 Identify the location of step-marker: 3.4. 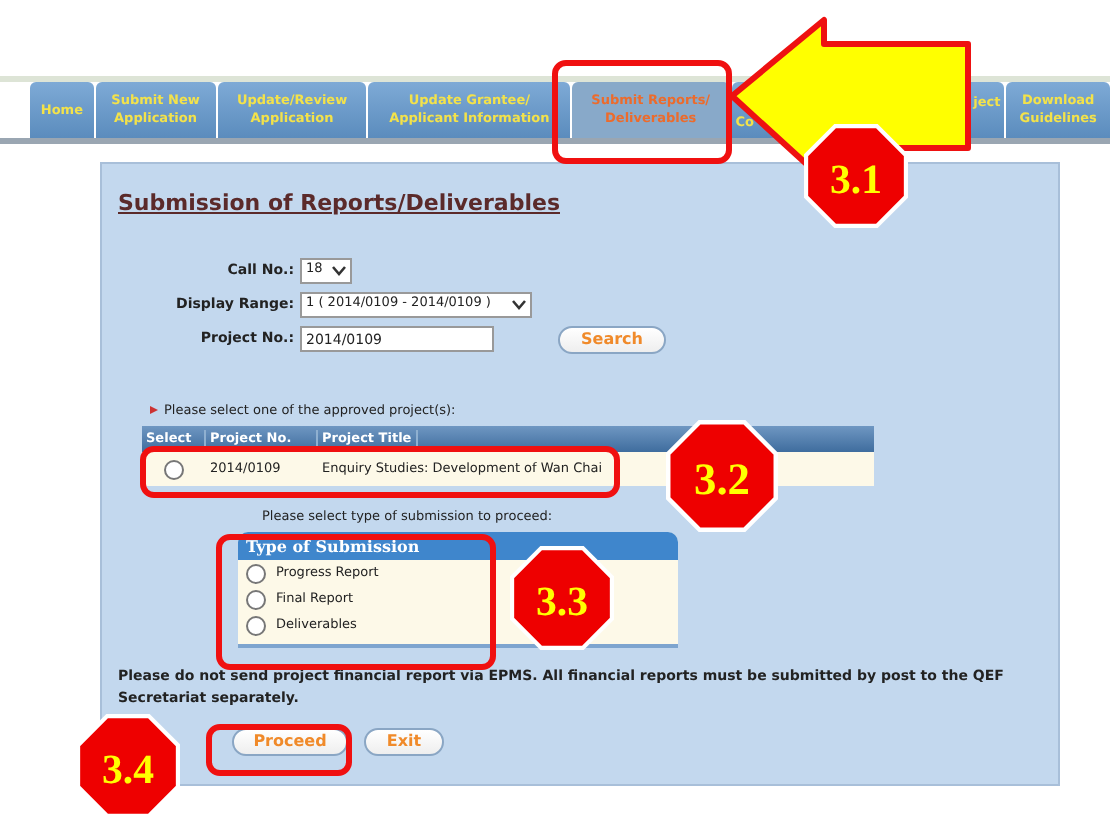
(128, 766).